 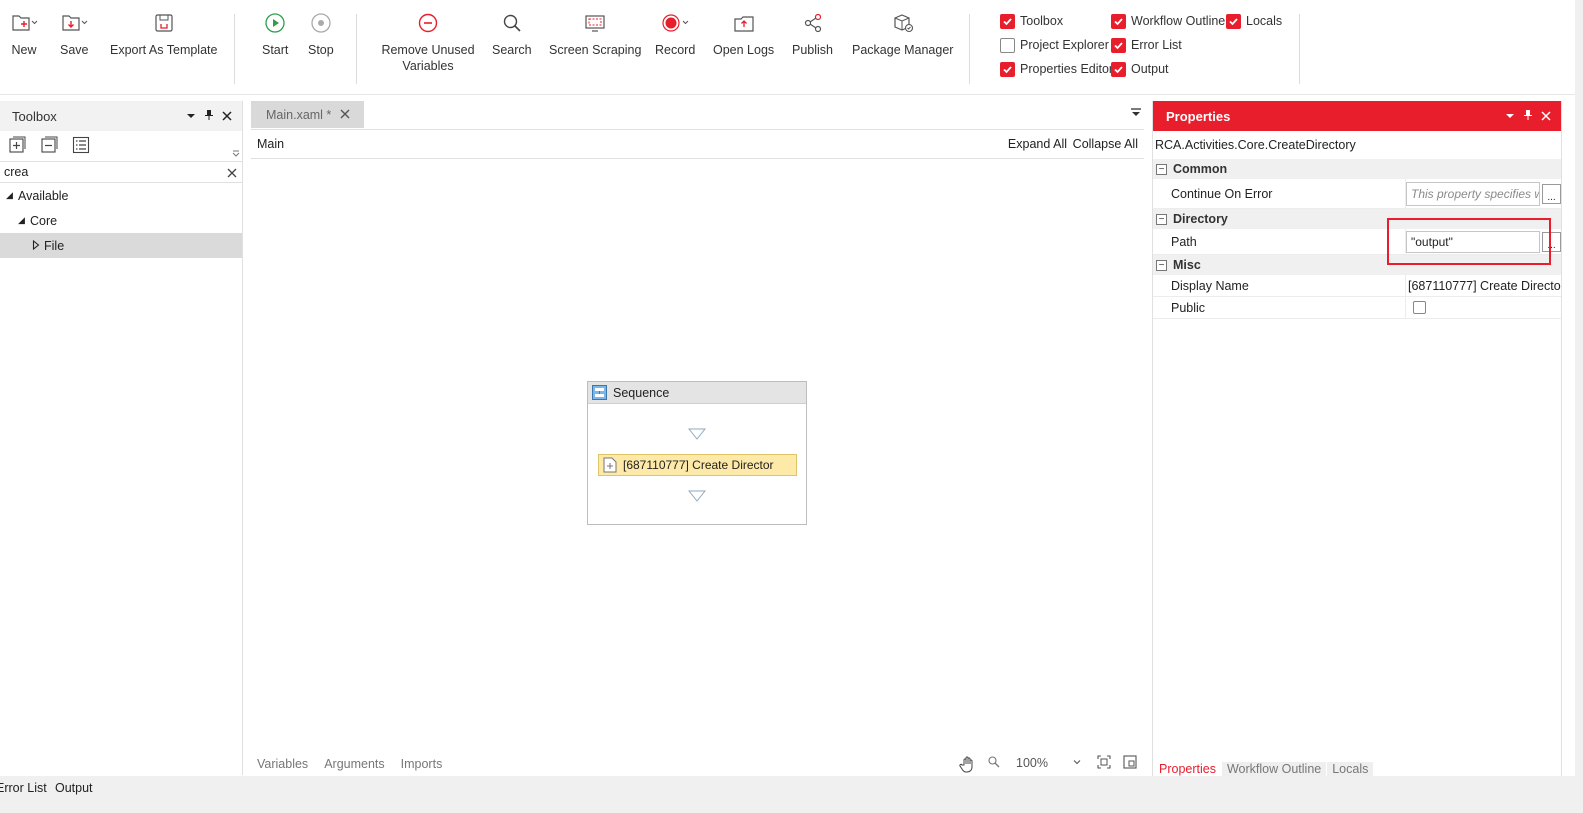 What do you see at coordinates (299, 114) in the screenshot?
I see `tab-label: Main.xaml *` at bounding box center [299, 114].